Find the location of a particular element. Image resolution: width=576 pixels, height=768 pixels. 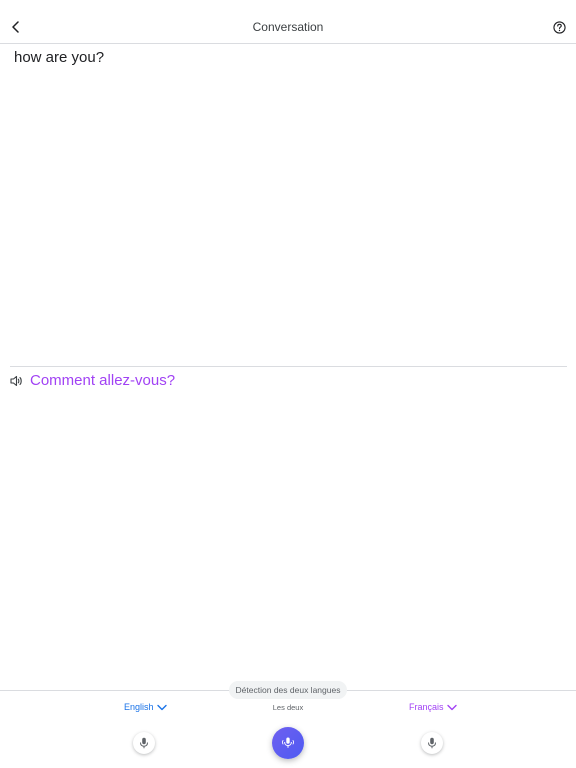

source-text: how are you? is located at coordinates (59, 57).